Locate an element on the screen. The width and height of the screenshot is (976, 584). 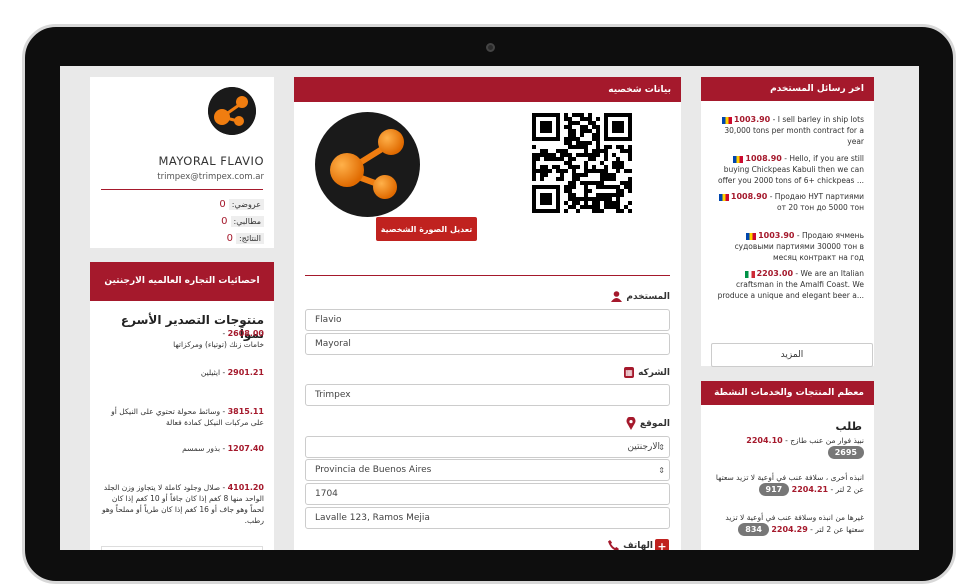
latest-messages-header: اخر رسائل المستخدم is located at coordinates (787, 89).